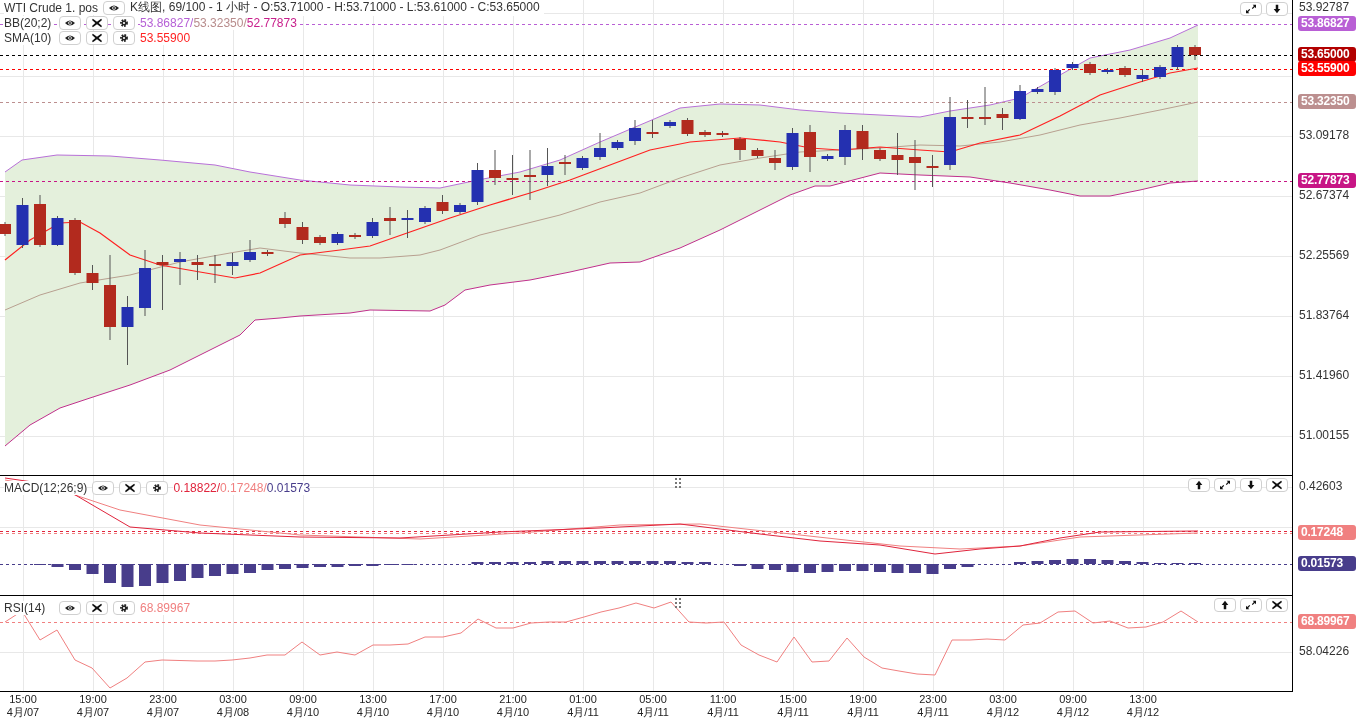  Describe the element at coordinates (1073, 699) in the screenshot. I see `time-label: 09:00` at that location.